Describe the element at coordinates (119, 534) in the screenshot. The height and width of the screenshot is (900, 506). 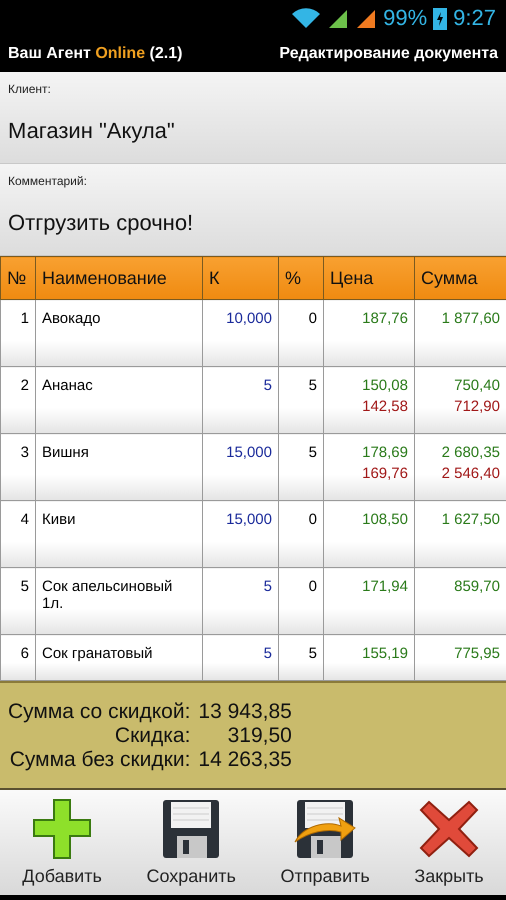
I see `table-cell: Киви` at that location.